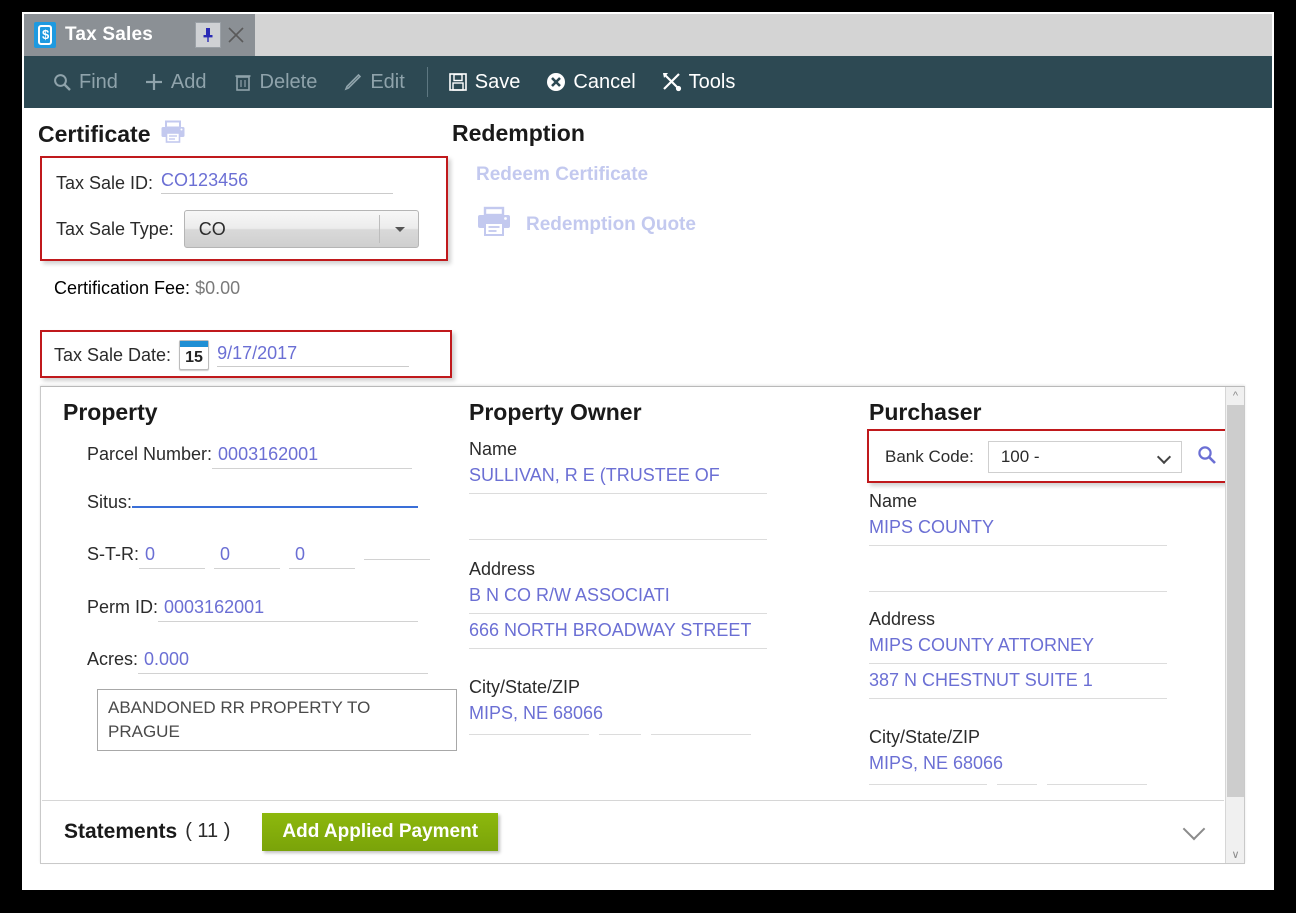 The image size is (1296, 913). I want to click on bank-code-row: Bank Code: 100 -, so click(1051, 457).